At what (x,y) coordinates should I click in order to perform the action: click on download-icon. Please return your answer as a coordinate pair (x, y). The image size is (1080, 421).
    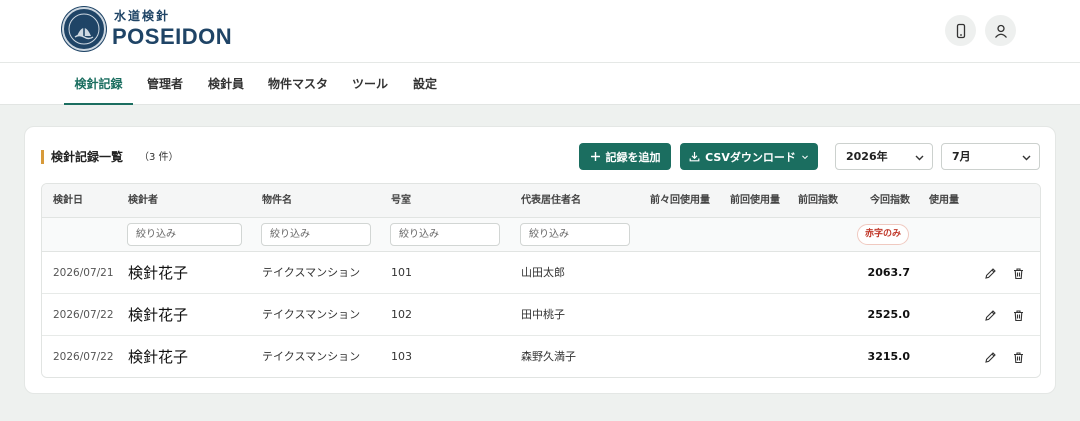
    Looking at the image, I should click on (694, 157).